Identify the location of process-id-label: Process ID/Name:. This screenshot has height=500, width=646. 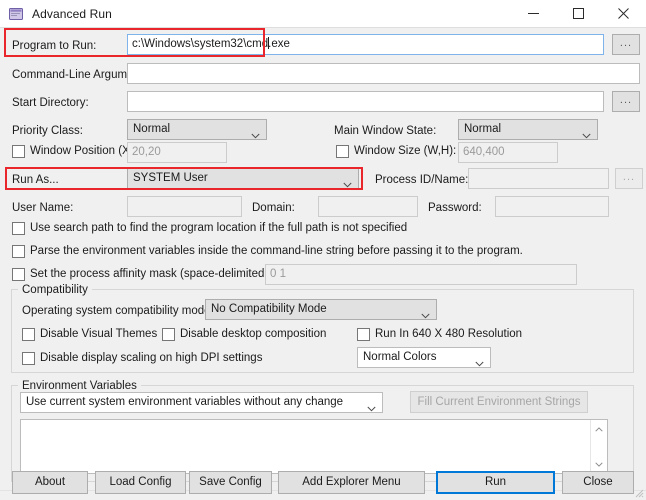
(422, 180).